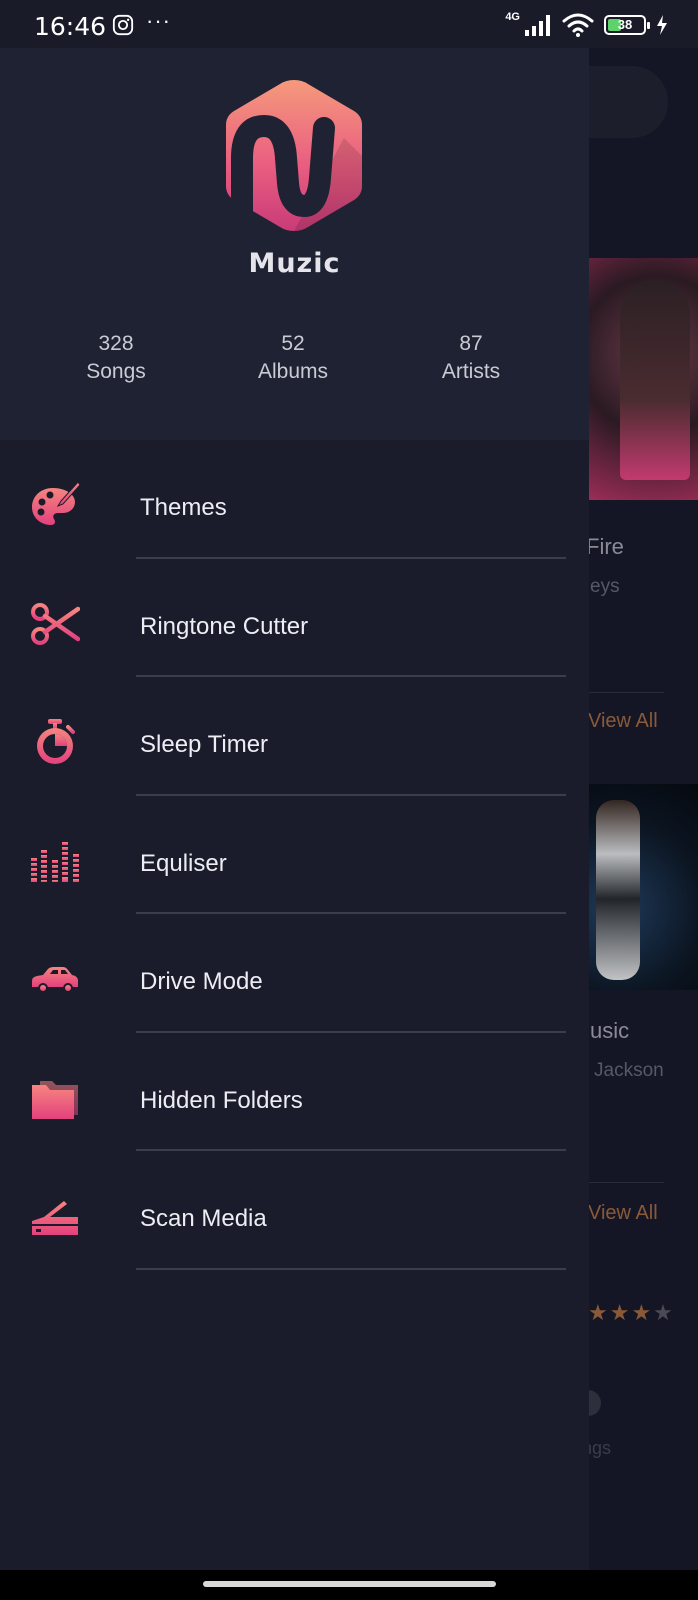 The height and width of the screenshot is (1600, 698). I want to click on palette-icon, so click(56, 503).